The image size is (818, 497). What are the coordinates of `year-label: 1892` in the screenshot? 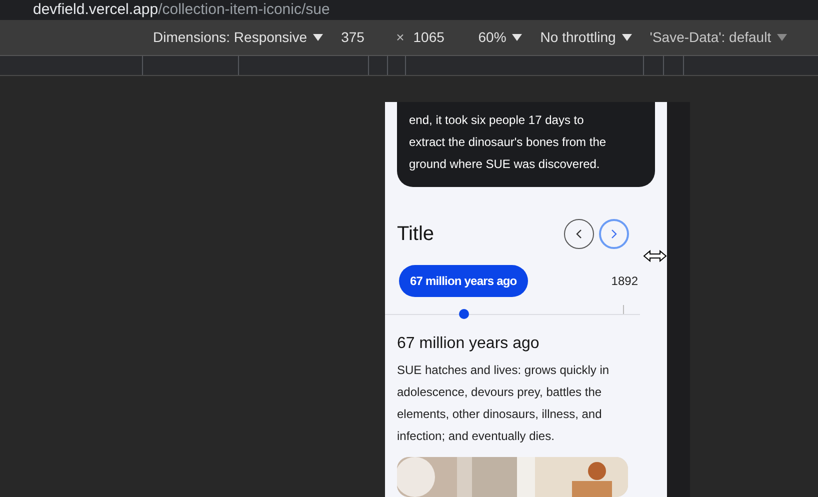 It's located at (624, 281).